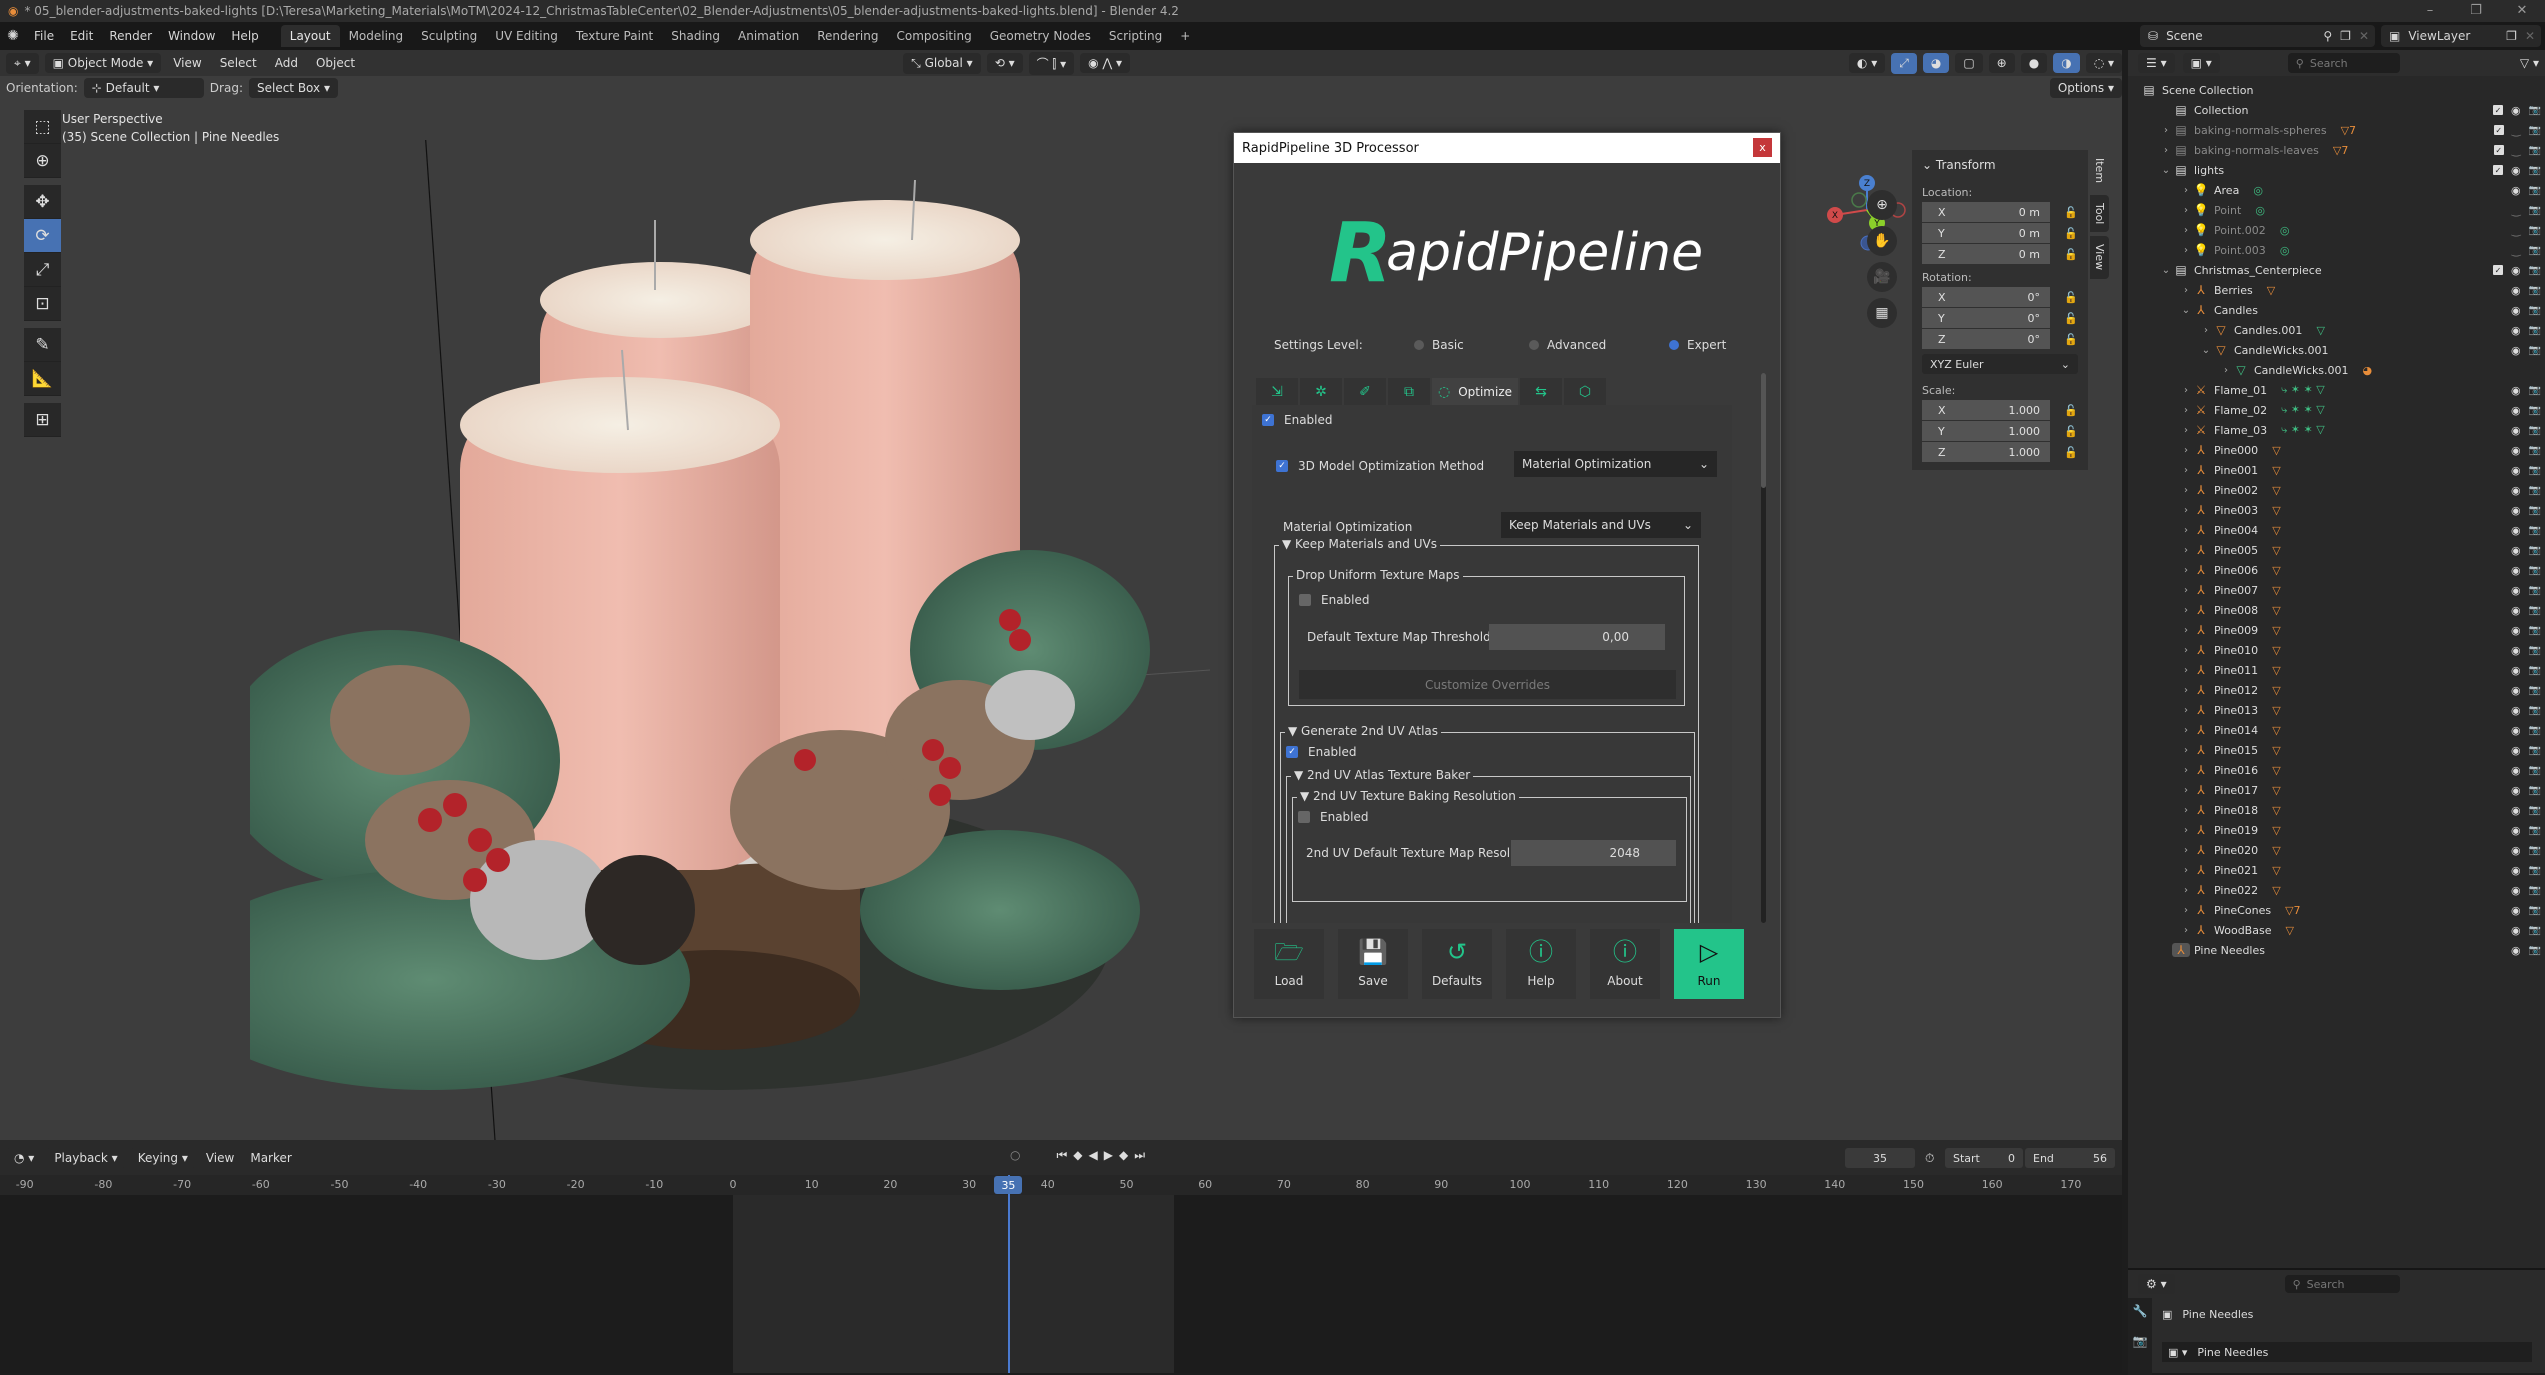 The height and width of the screenshot is (1375, 2545). What do you see at coordinates (1541, 391) in the screenshot?
I see `tab-transform-icon: ⇆` at bounding box center [1541, 391].